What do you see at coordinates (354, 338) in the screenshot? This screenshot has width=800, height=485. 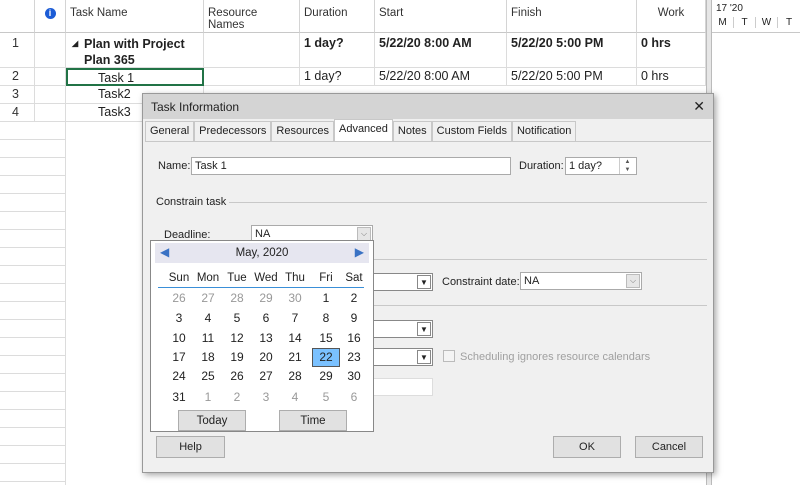 I see `calendar-day: 16` at bounding box center [354, 338].